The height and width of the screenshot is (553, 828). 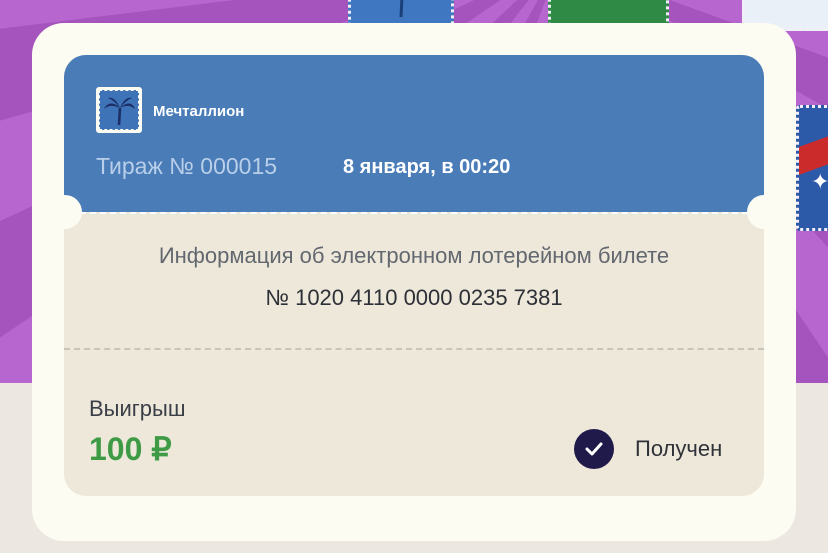 What do you see at coordinates (414, 349) in the screenshot?
I see `divider` at bounding box center [414, 349].